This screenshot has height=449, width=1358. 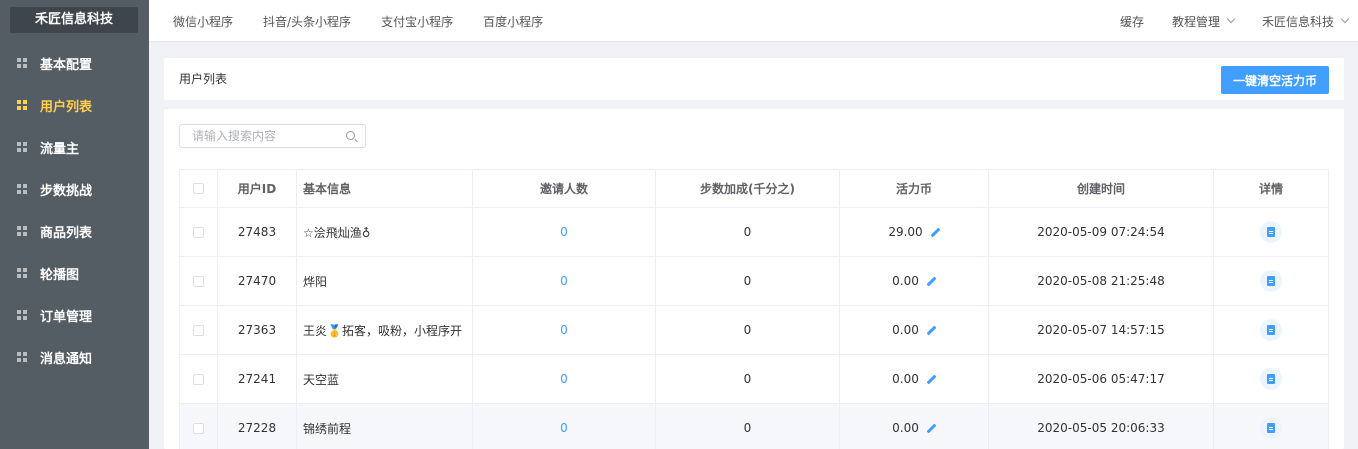 I want to click on sidebar-item-label: 商品列表, so click(x=66, y=233).